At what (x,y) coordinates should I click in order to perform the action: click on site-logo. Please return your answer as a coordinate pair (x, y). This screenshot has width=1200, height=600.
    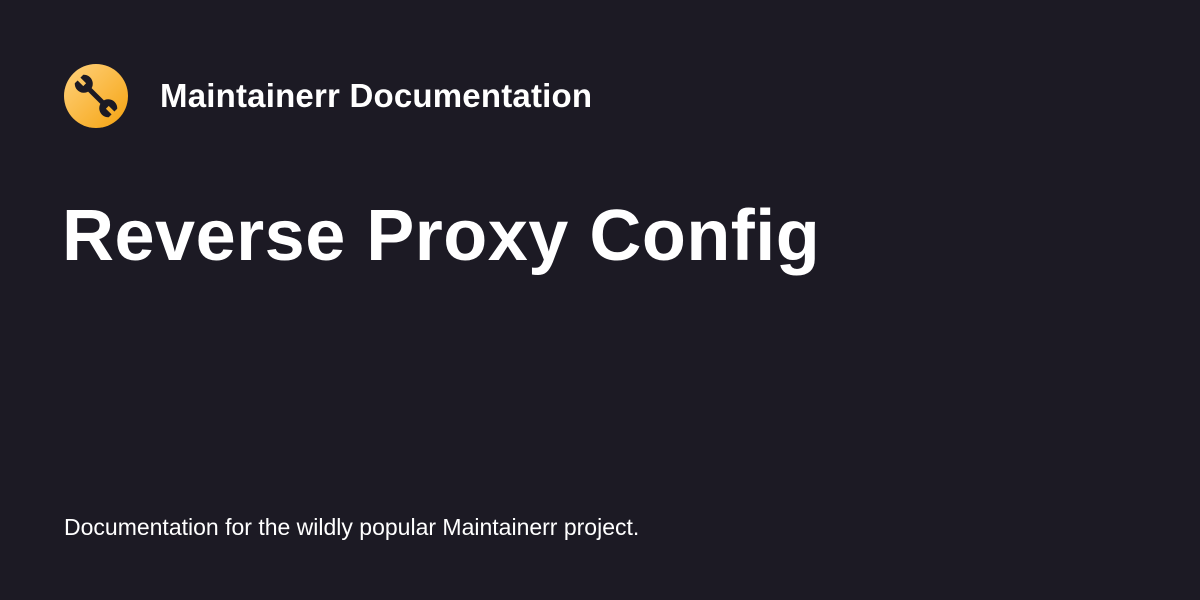
    Looking at the image, I should click on (96, 96).